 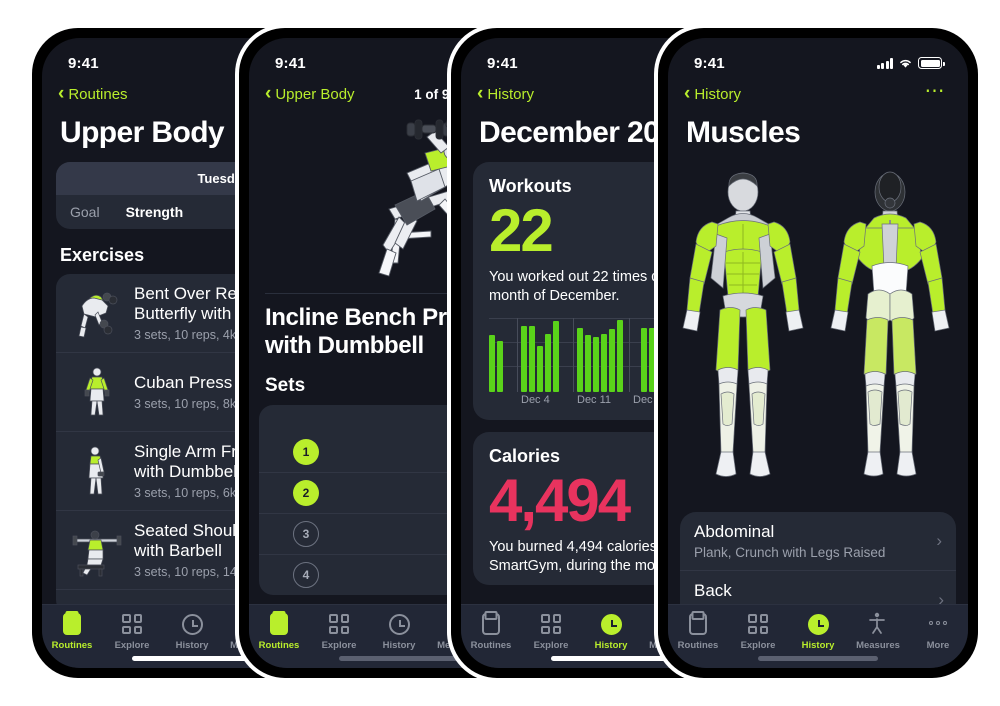 I want to click on set-number-badge: 2, so click(x=306, y=492).